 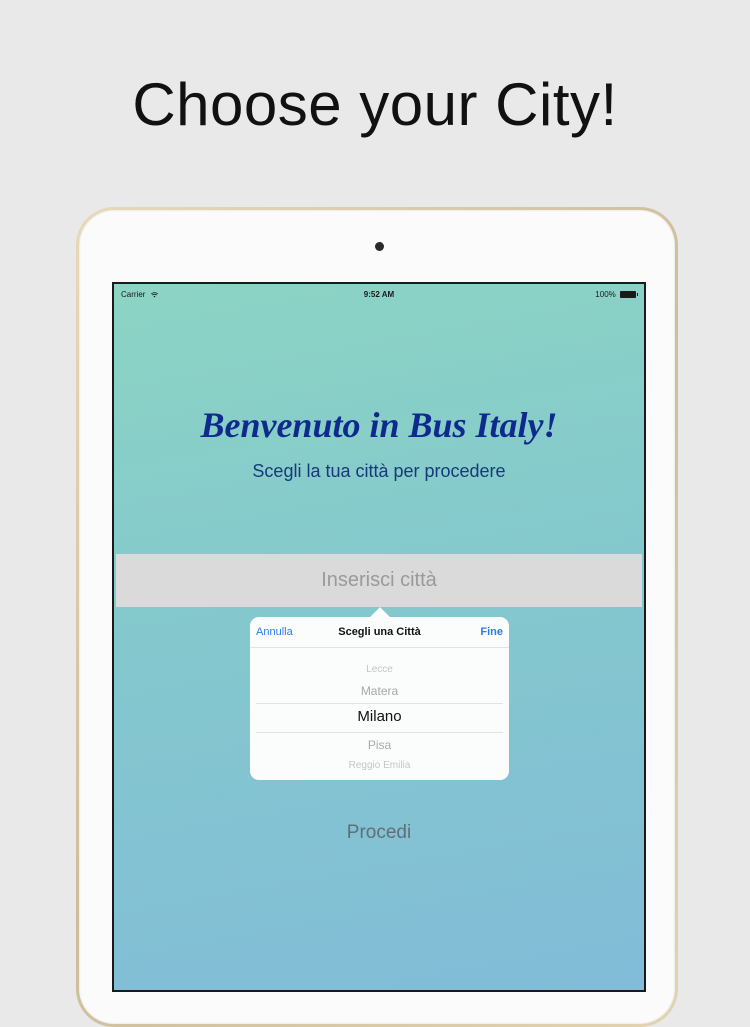 What do you see at coordinates (379, 691) in the screenshot?
I see `picker-option: Matera` at bounding box center [379, 691].